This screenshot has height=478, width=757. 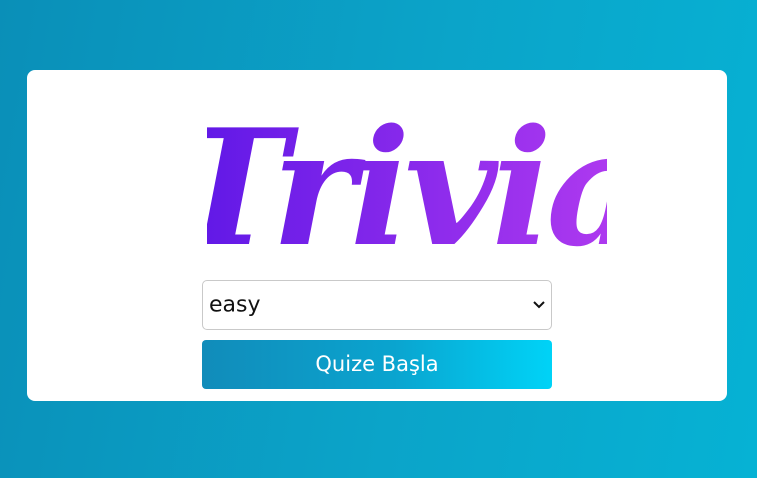 I want to click on difficulty-select: easy, so click(x=377, y=305).